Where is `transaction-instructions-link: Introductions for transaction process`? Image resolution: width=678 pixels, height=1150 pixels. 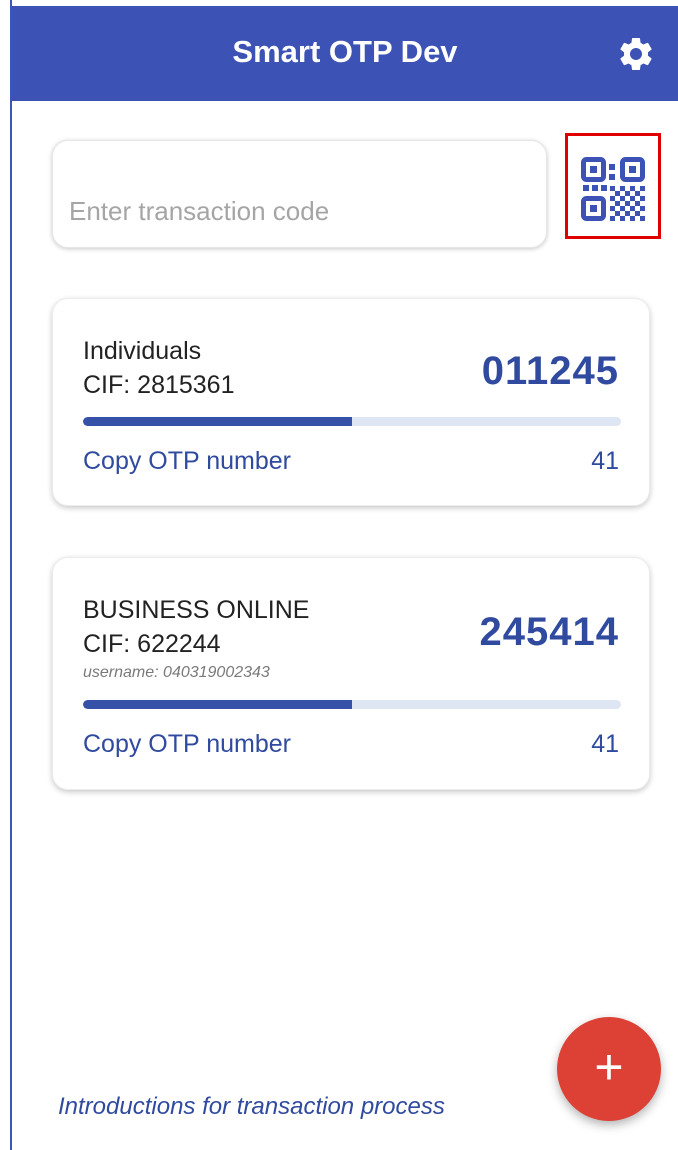
transaction-instructions-link: Introductions for transaction process is located at coordinates (251, 1107).